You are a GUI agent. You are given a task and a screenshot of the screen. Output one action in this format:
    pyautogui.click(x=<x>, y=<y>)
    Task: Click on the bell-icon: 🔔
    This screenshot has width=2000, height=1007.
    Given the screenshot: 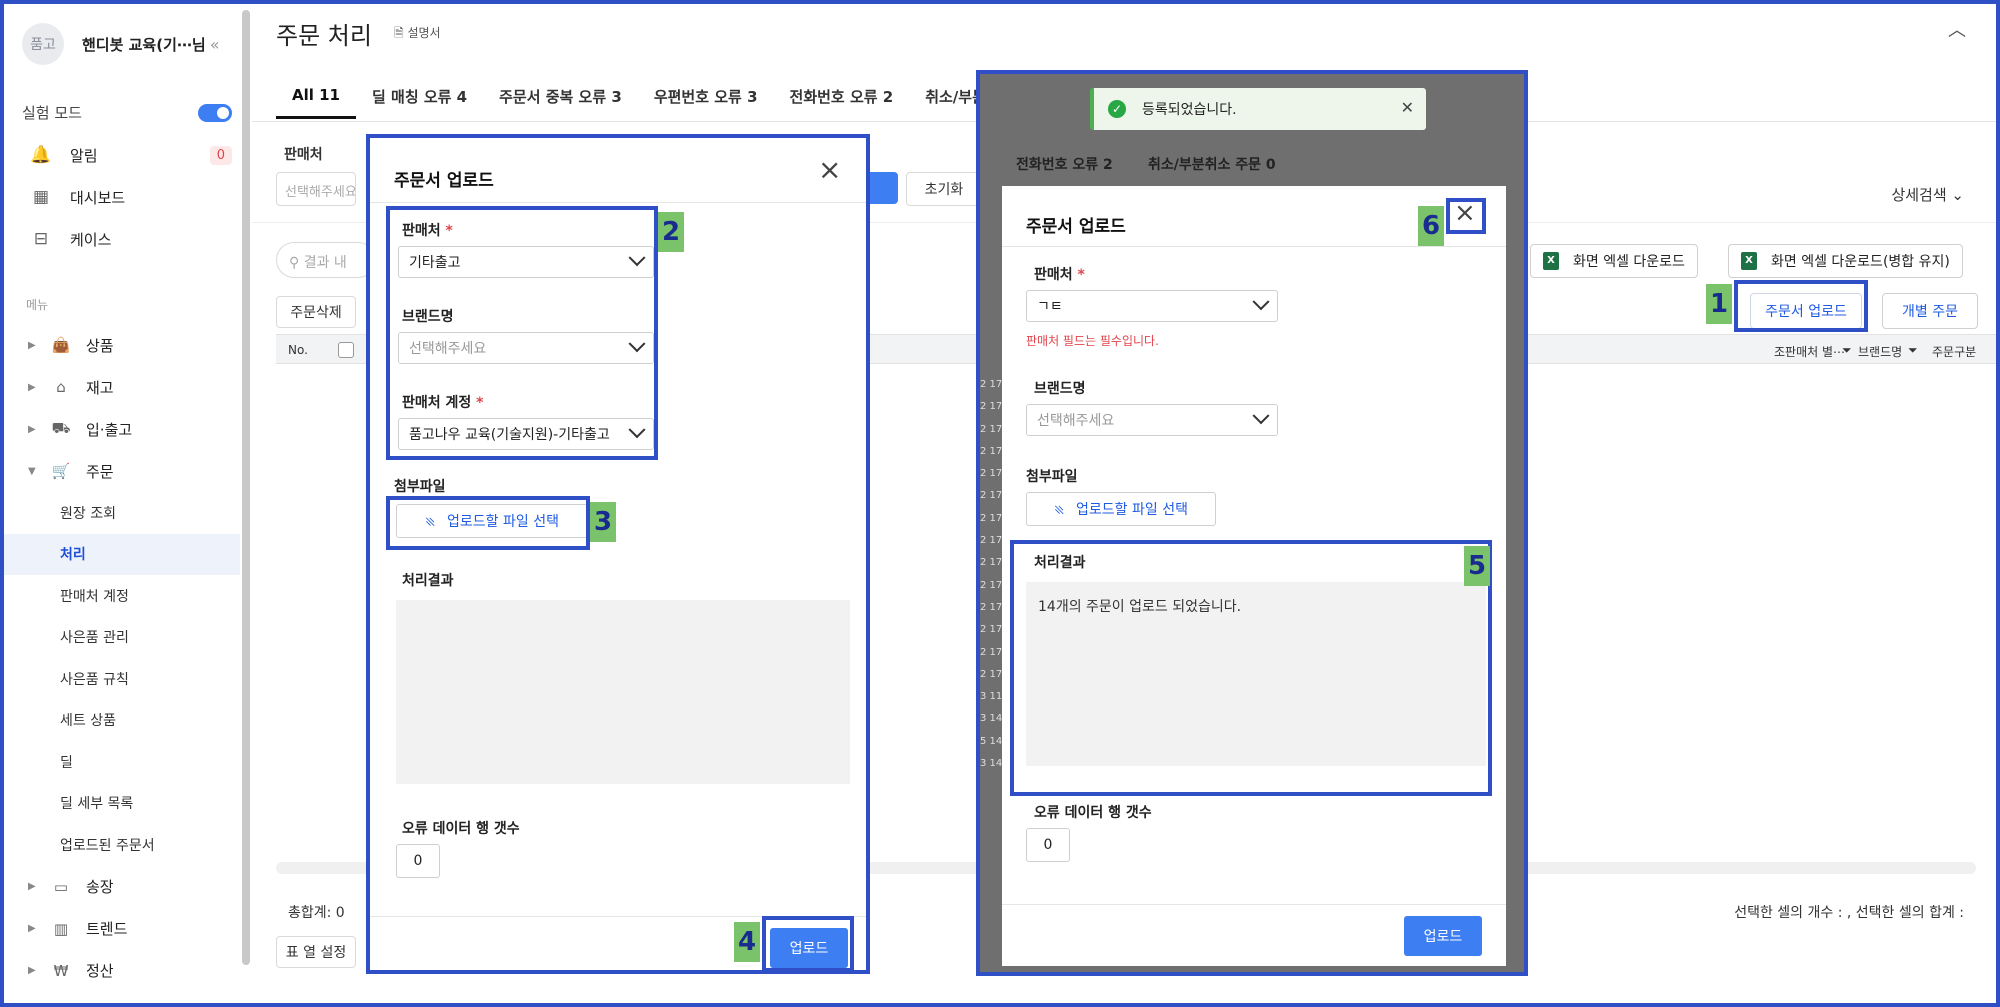 What is the action you would take?
    pyautogui.click(x=41, y=155)
    